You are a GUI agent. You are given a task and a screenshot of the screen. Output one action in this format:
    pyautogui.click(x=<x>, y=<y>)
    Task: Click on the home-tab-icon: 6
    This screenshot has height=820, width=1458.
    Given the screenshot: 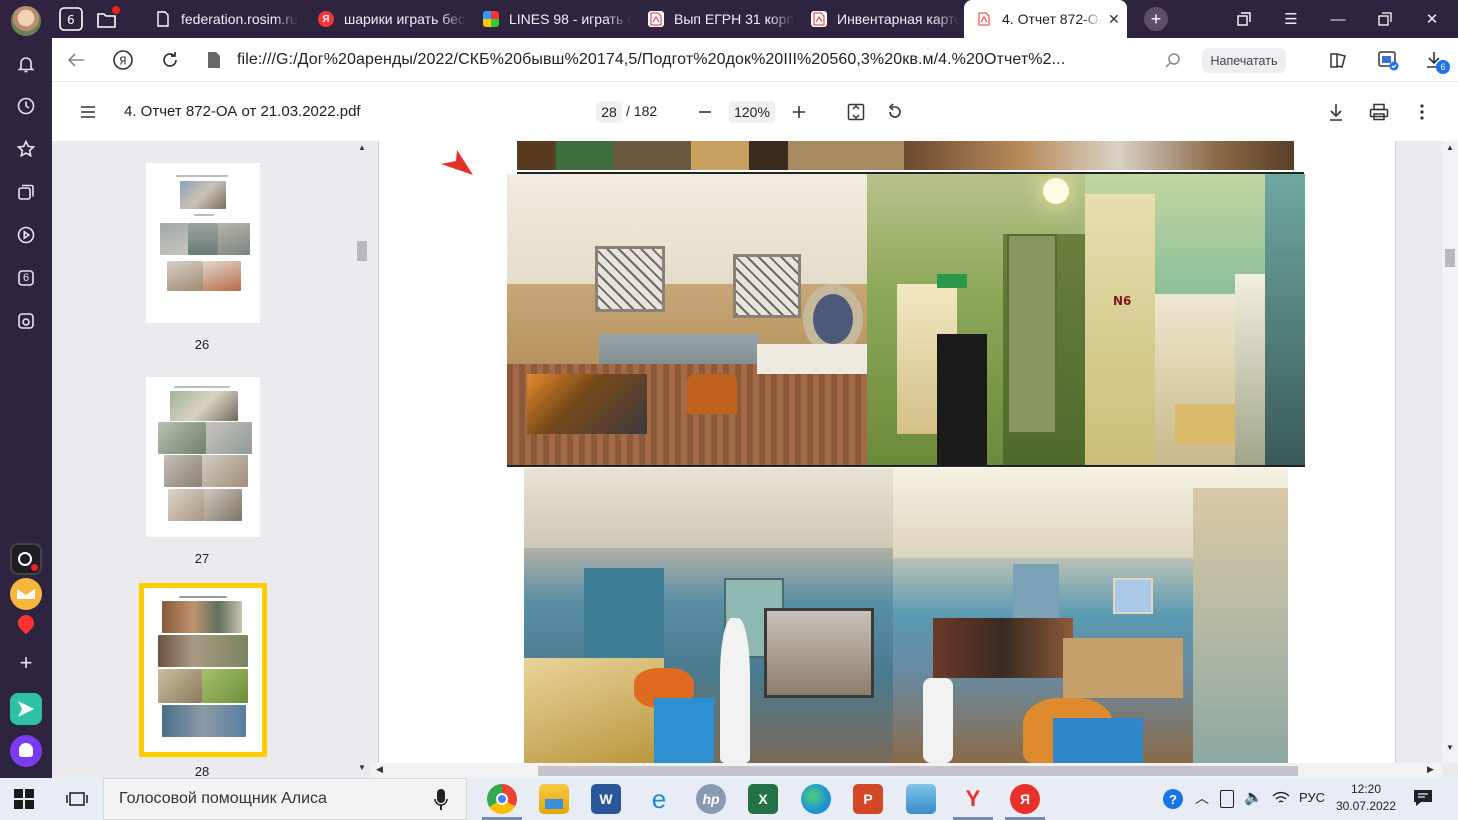 What is the action you would take?
    pyautogui.click(x=71, y=19)
    